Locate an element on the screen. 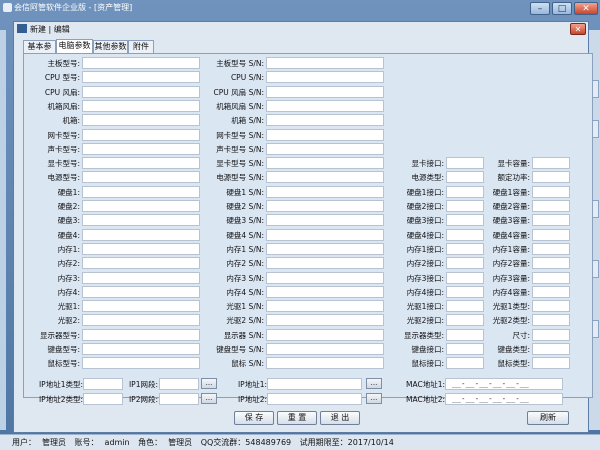  left-panel-edge is located at coordinates (3, 230).